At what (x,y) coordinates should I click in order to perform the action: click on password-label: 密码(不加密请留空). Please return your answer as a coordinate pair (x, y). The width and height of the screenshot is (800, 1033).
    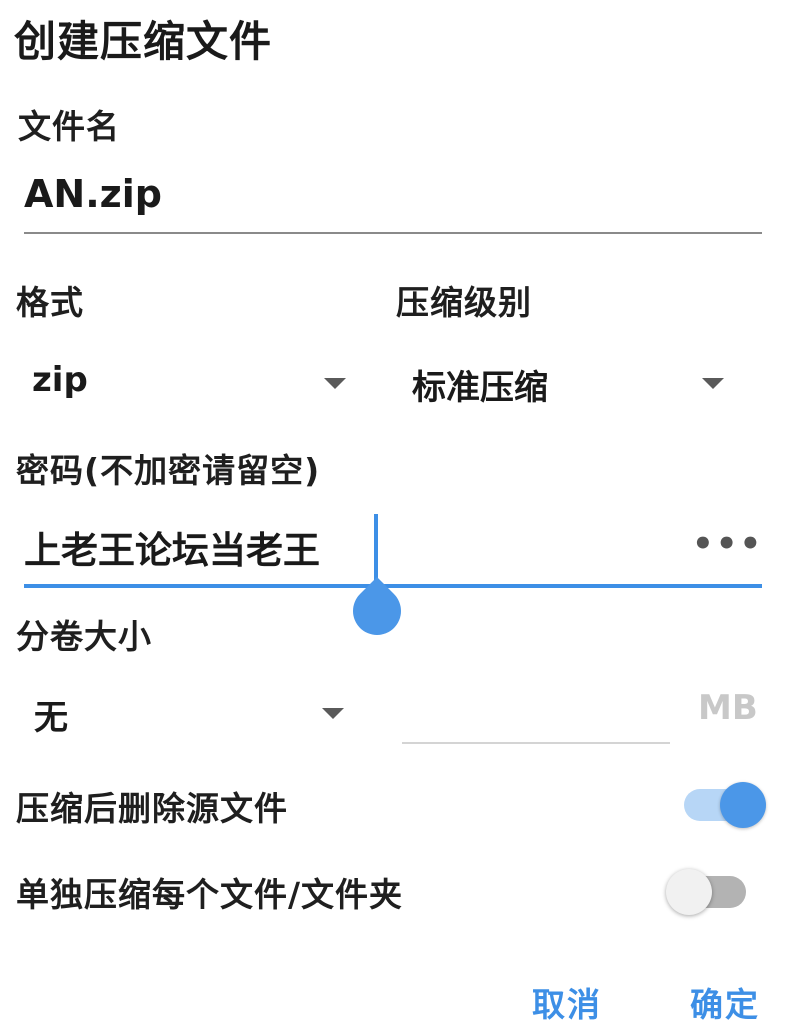
    Looking at the image, I should click on (168, 470).